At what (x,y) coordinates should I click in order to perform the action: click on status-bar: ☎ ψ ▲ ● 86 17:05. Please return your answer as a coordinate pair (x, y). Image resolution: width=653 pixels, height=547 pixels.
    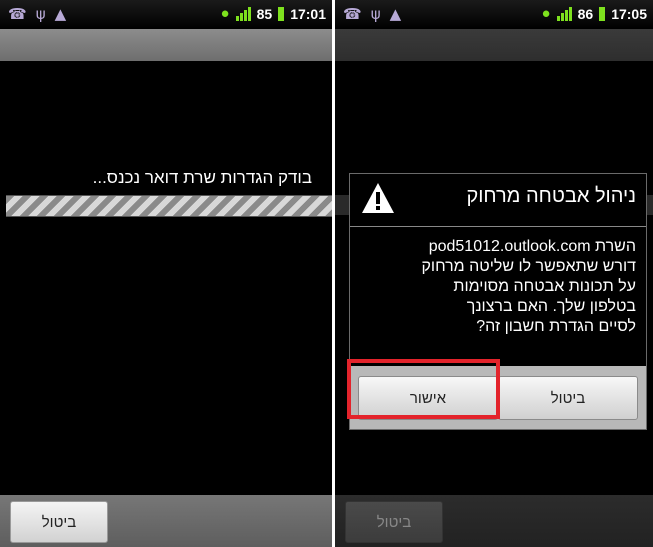
    Looking at the image, I should click on (494, 14).